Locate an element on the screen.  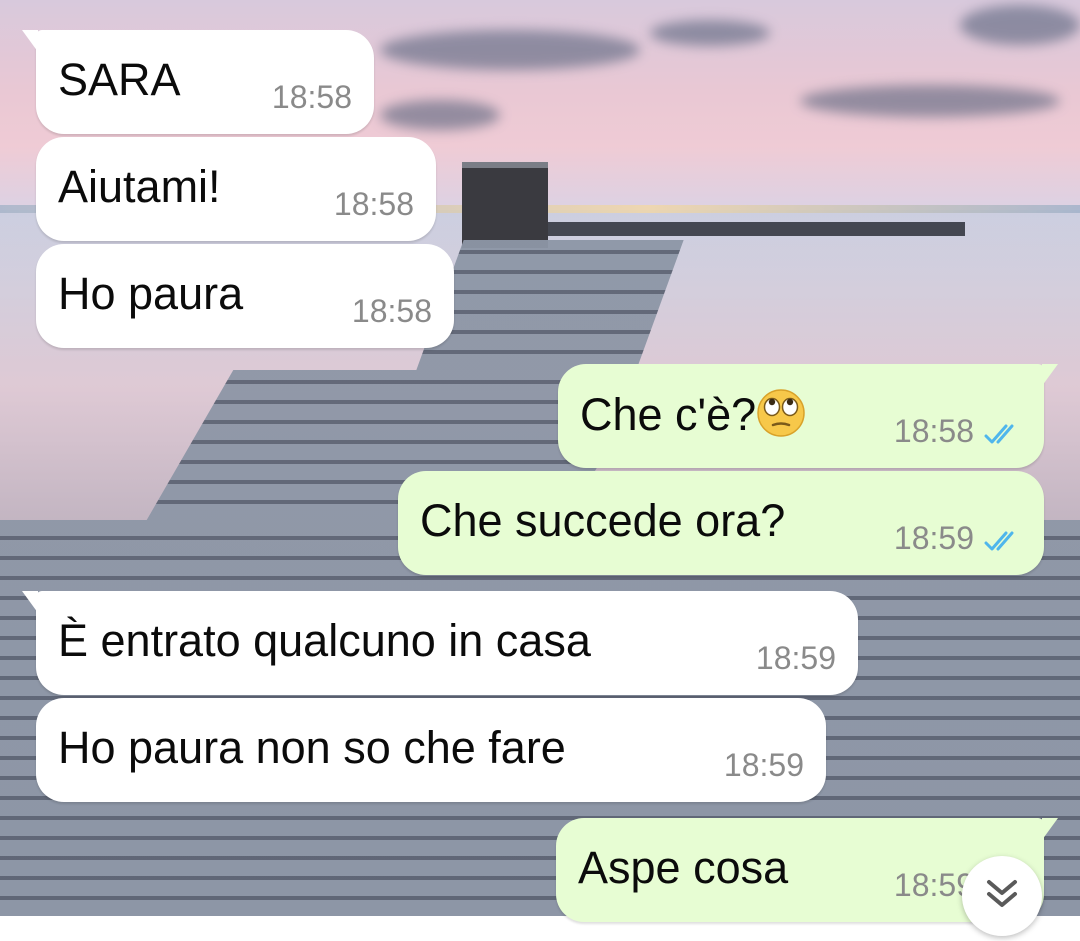
double-chevron-down-icon is located at coordinates (1002, 893).